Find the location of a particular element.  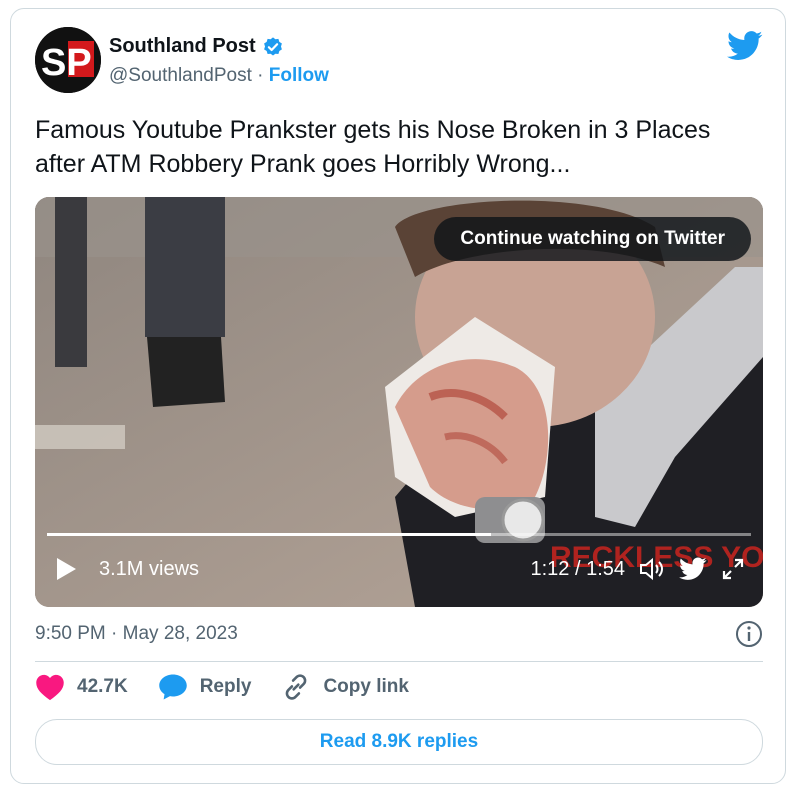

display-name: Southland Post is located at coordinates (182, 46).